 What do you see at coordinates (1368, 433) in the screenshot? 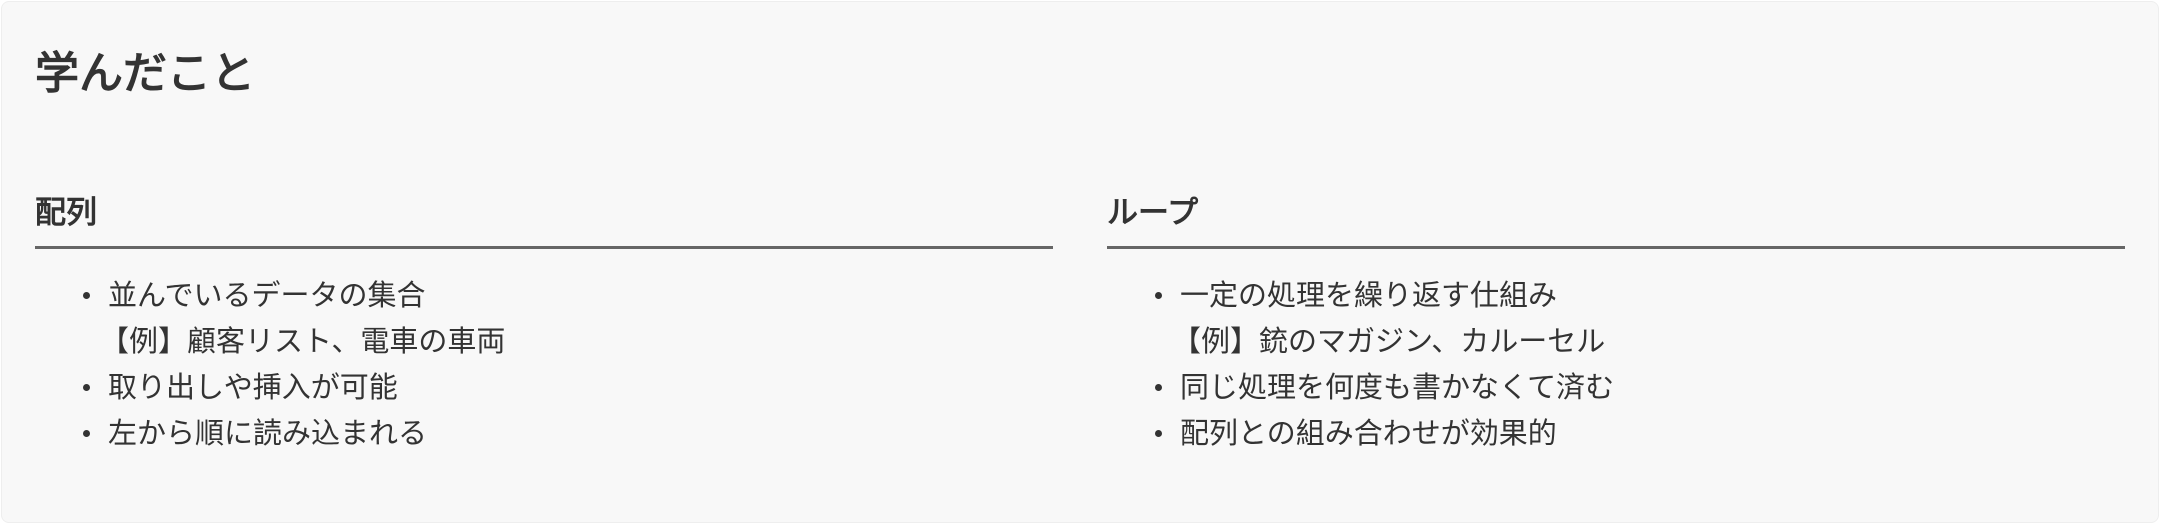
I see `list-item-text: 配列との組み合わせが効果的` at bounding box center [1368, 433].